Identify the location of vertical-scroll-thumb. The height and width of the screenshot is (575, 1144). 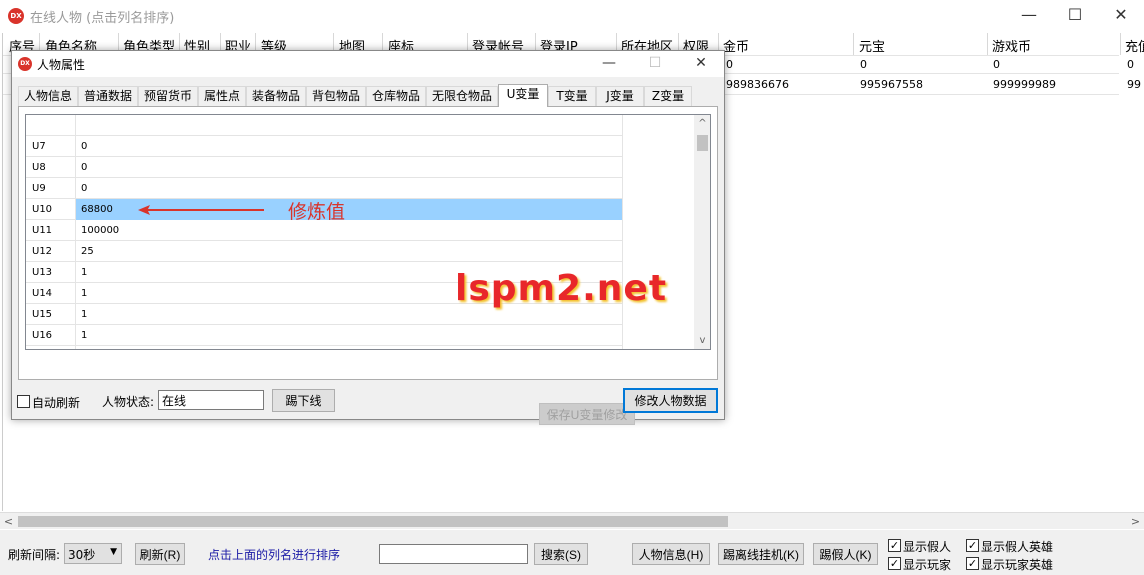
(702, 143).